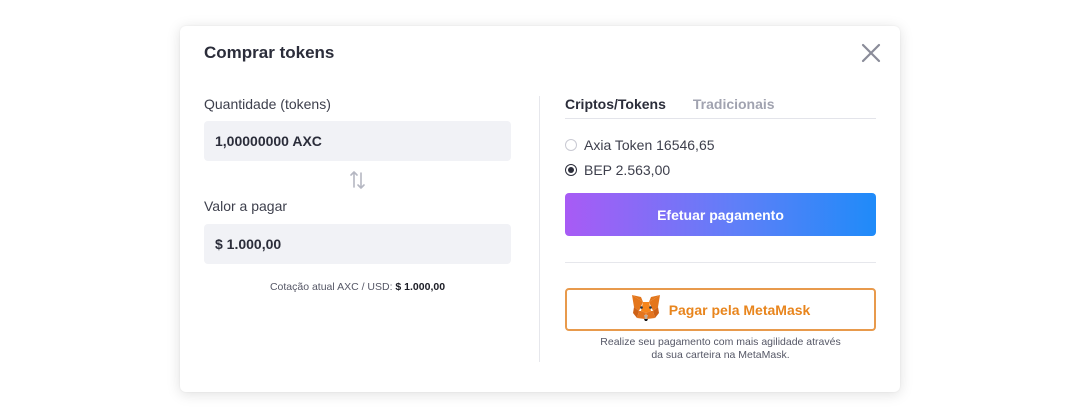  Describe the element at coordinates (269, 52) in the screenshot. I see `modal-title: Comprar tokens` at that location.